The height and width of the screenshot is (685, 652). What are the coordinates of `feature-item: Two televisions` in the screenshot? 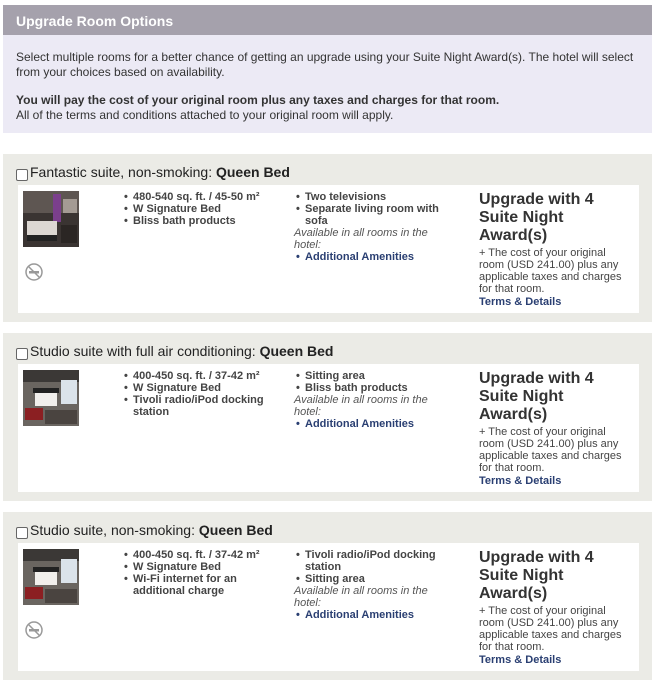 It's located at (374, 197).